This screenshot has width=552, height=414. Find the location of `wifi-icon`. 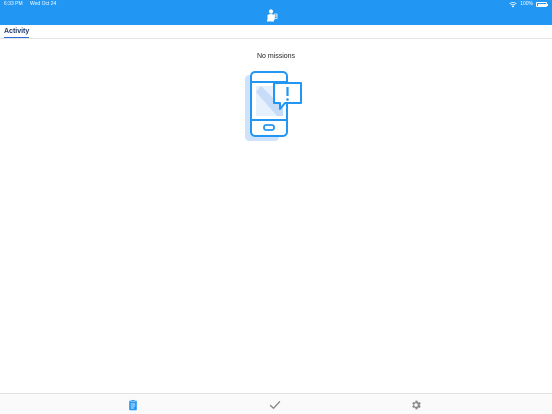

wifi-icon is located at coordinates (513, 4).